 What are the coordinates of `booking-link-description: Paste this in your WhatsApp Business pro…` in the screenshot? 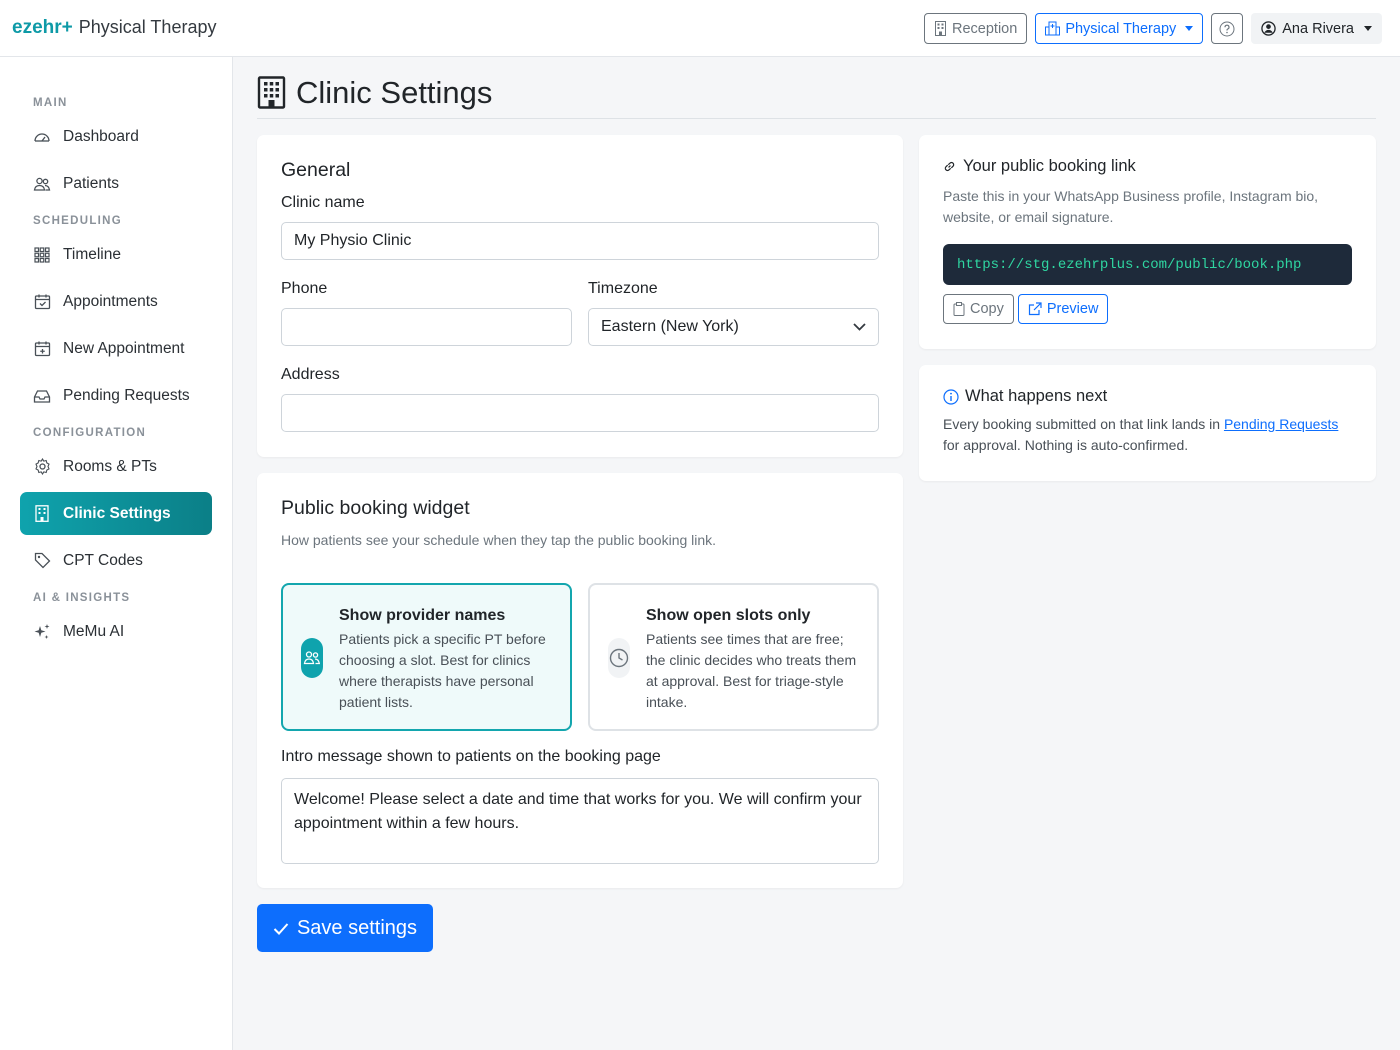 It's located at (1131, 206).